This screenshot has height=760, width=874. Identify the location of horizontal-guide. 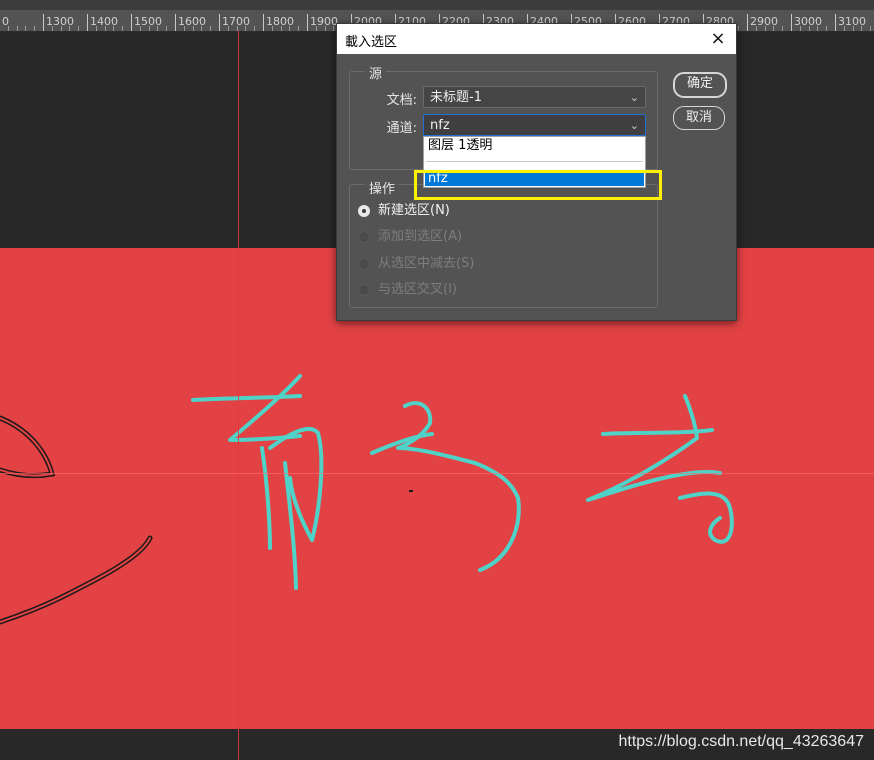
(437, 473).